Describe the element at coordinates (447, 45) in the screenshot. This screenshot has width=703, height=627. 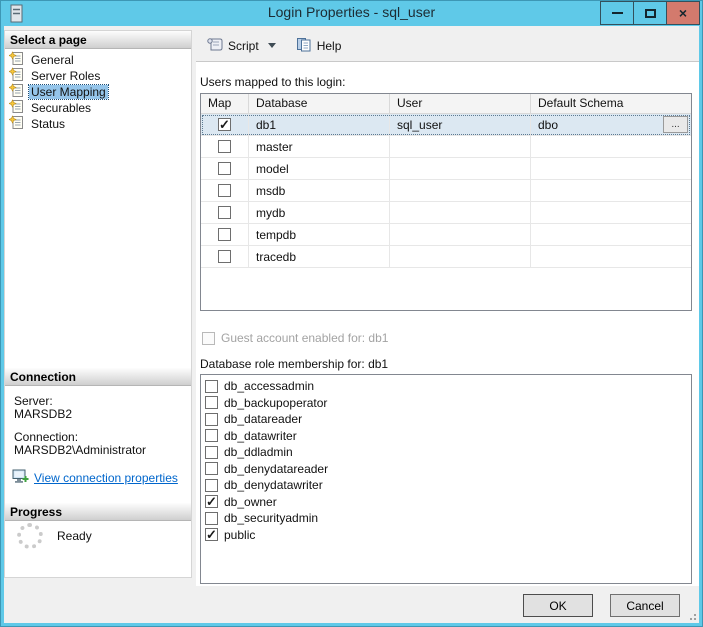
I see `toolbar: Script Help` at that location.